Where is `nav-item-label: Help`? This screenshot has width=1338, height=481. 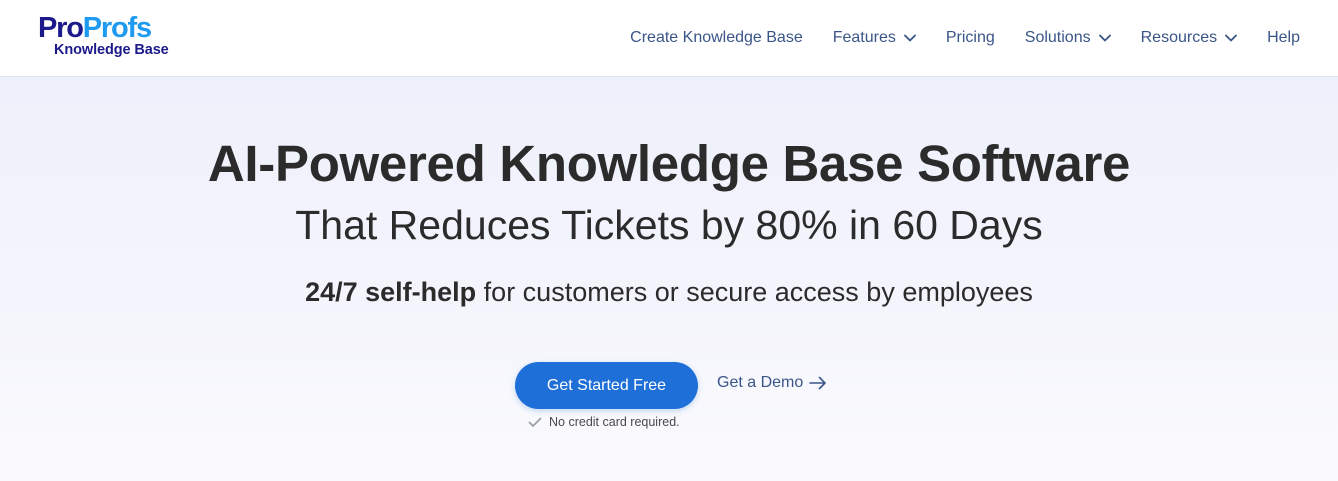 nav-item-label: Help is located at coordinates (1283, 37).